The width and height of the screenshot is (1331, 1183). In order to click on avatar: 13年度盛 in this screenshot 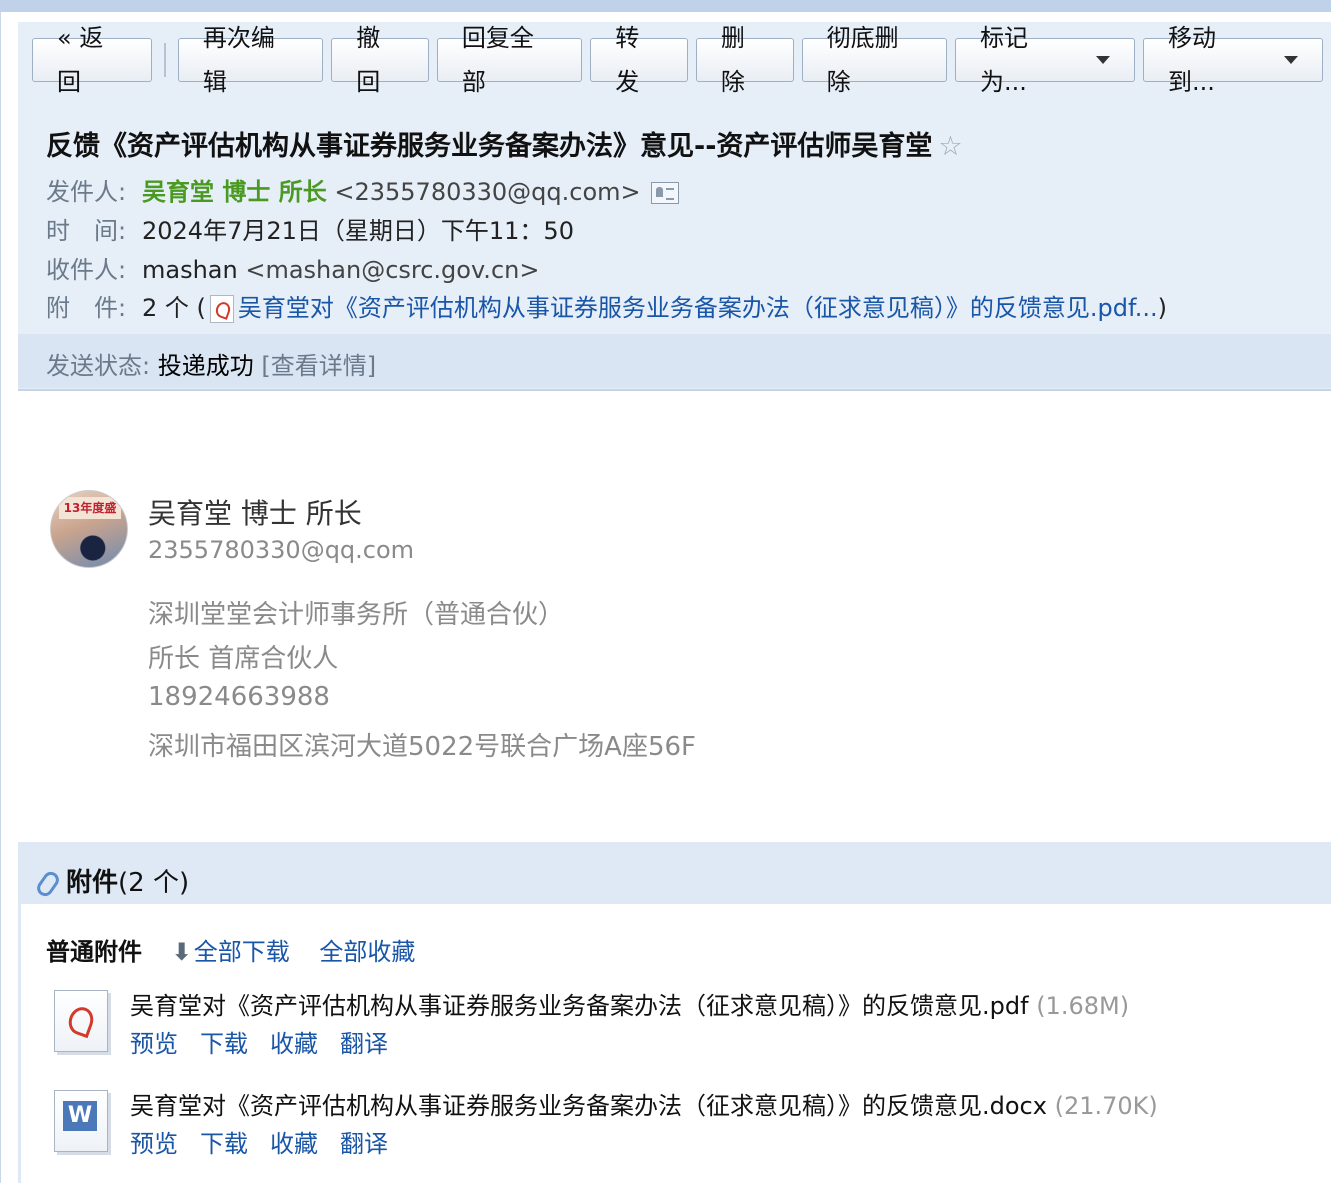, I will do `click(89, 529)`.